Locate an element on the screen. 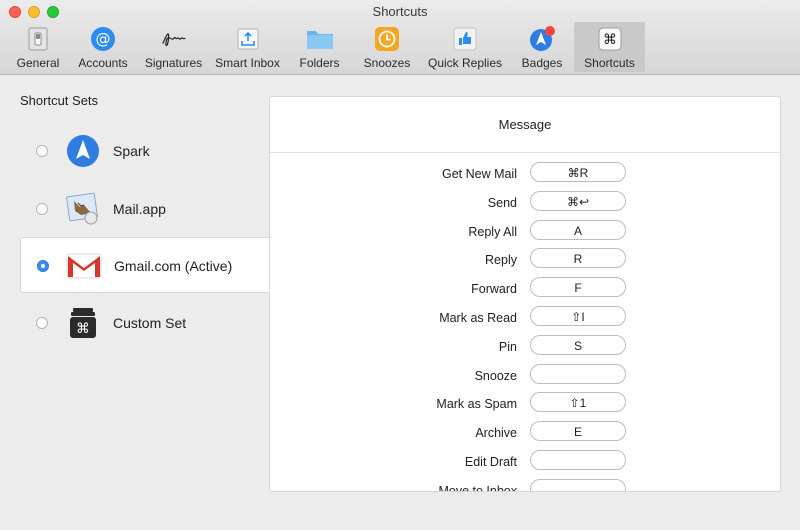 The image size is (800, 530). shortcut-set-custom: ⌘ Custom Set is located at coordinates (145, 323).